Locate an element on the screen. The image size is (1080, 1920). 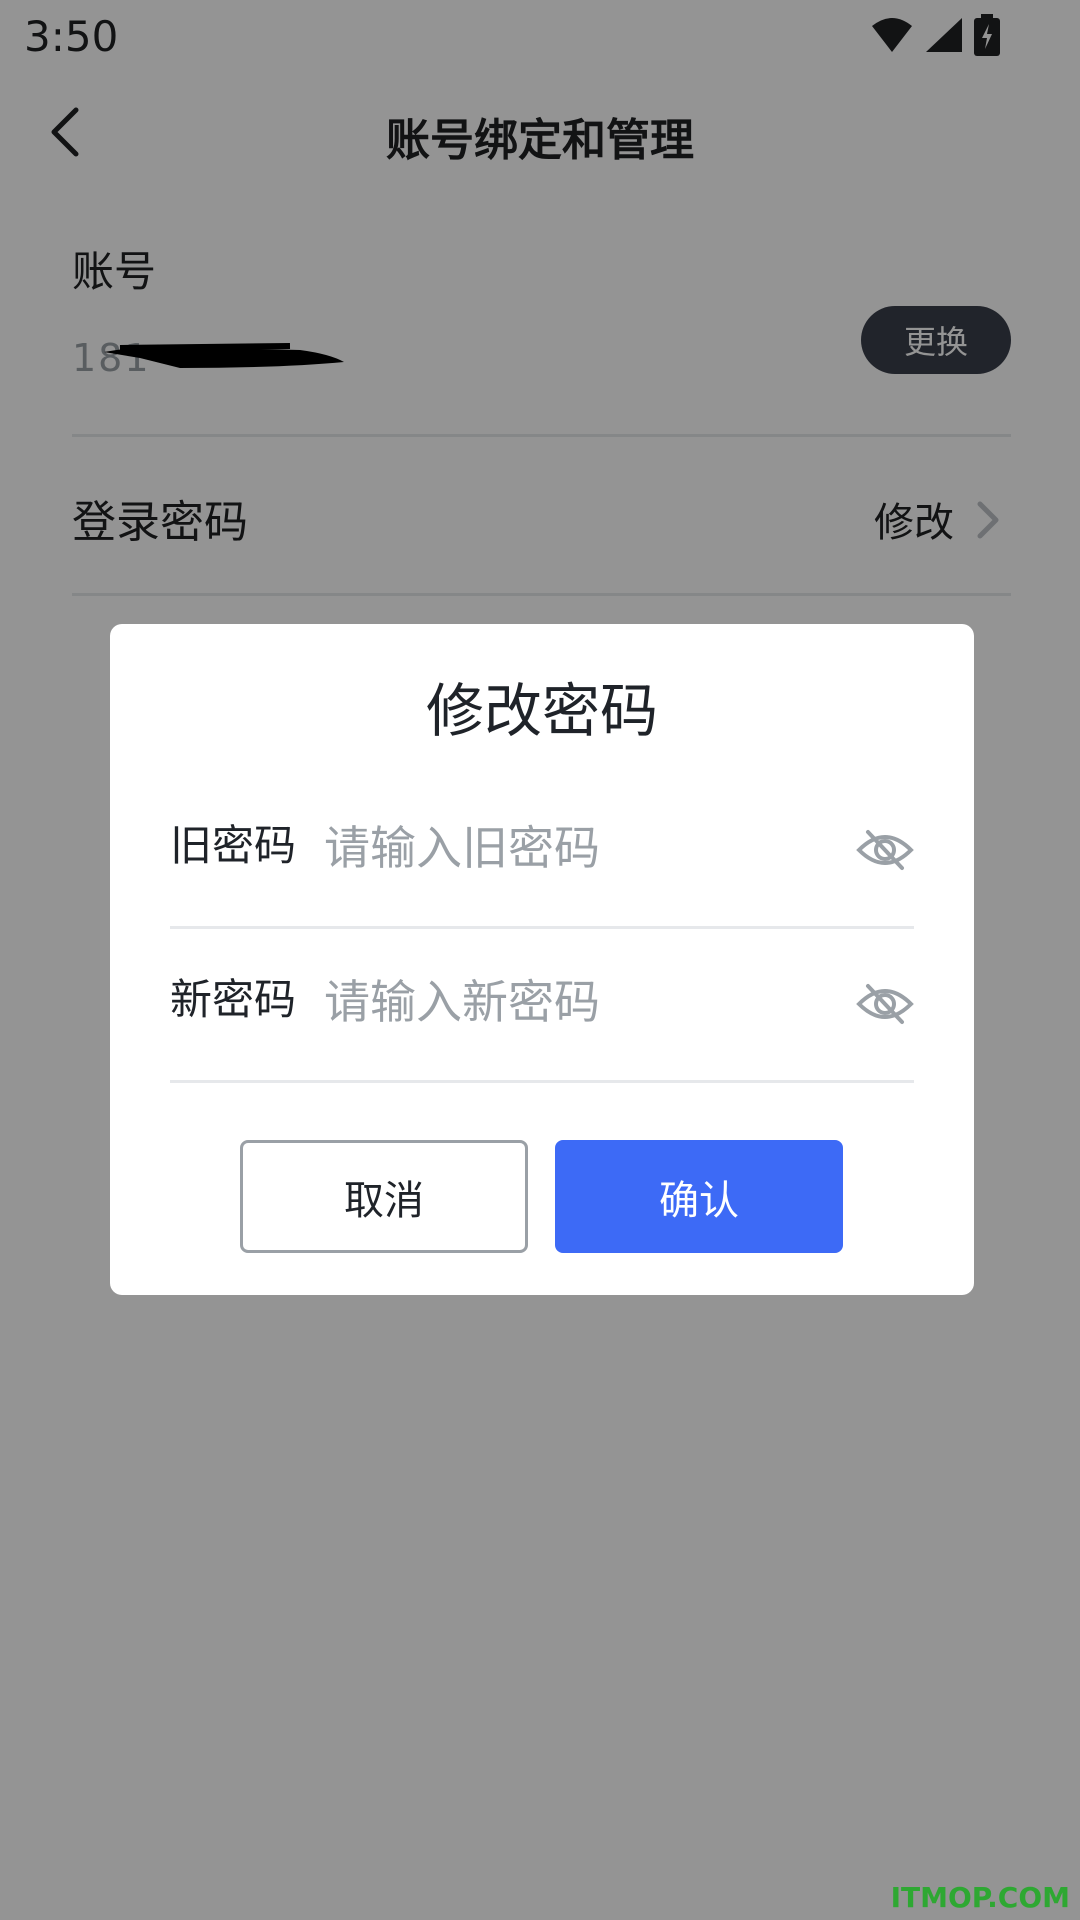
cancel-button: 取消 is located at coordinates (384, 1196).